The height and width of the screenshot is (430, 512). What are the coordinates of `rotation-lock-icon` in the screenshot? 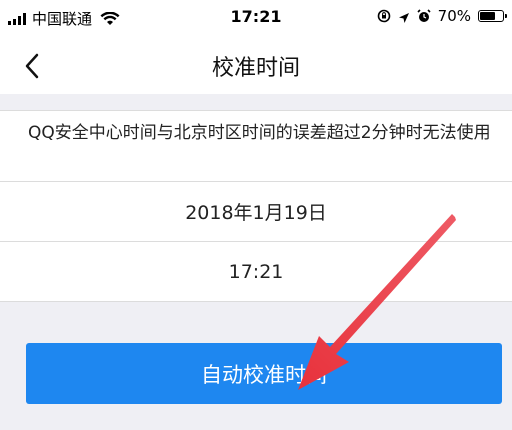 It's located at (384, 16).